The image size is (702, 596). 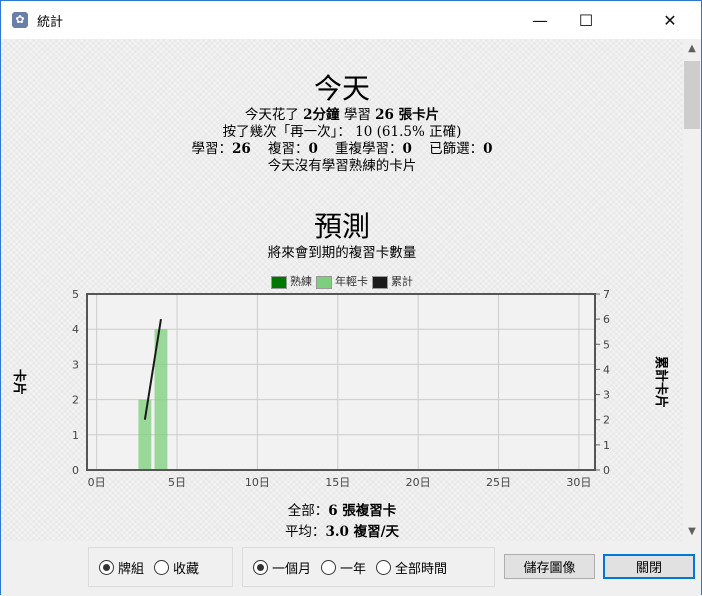 What do you see at coordinates (692, 290) in the screenshot?
I see `vertical-scrollbar: ▲ ▼` at bounding box center [692, 290].